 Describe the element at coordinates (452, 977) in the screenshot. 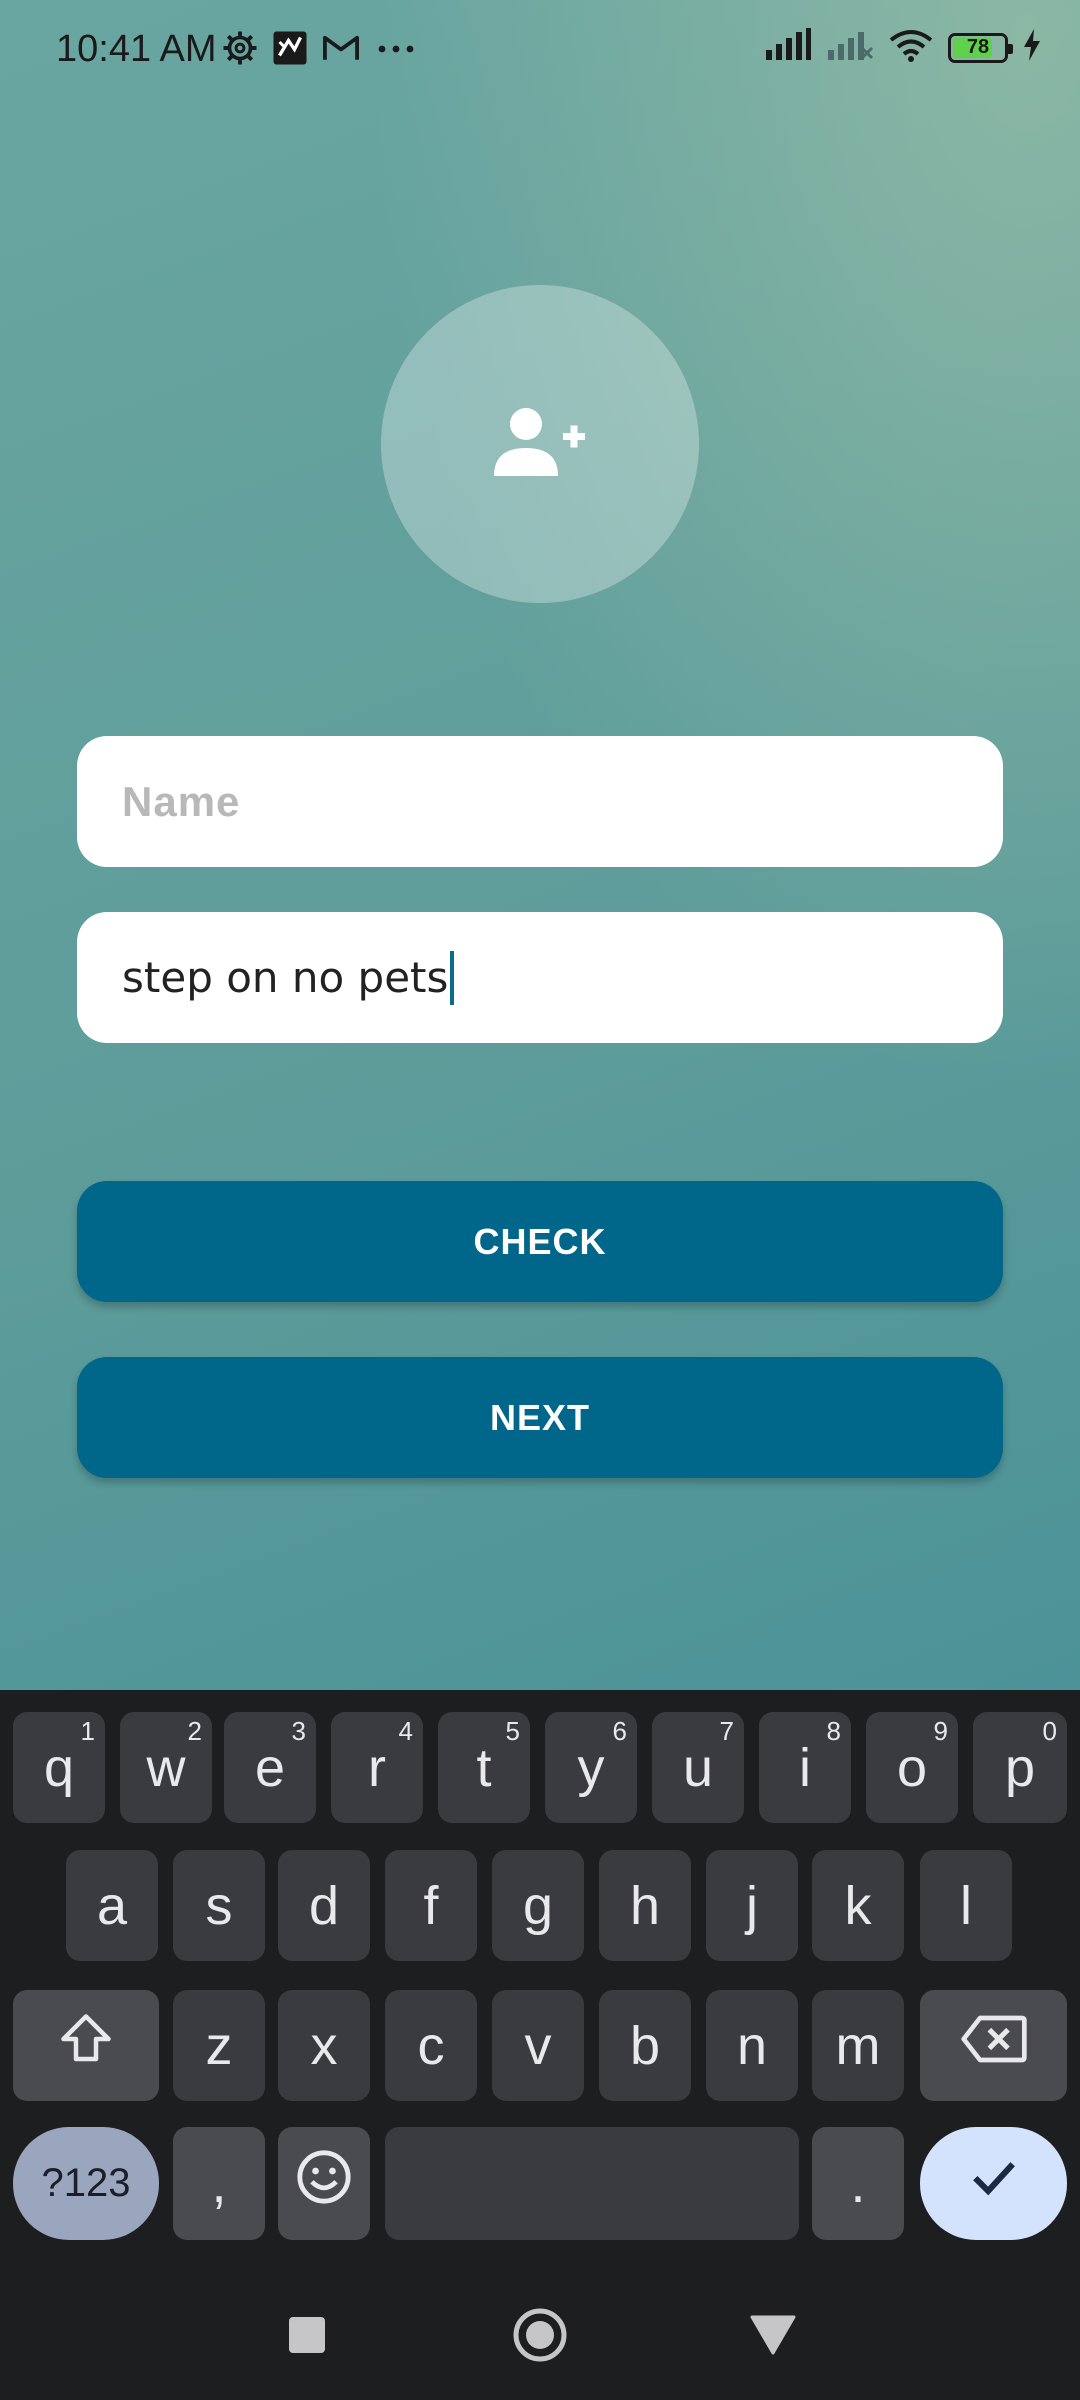

I see `text-cursor` at that location.